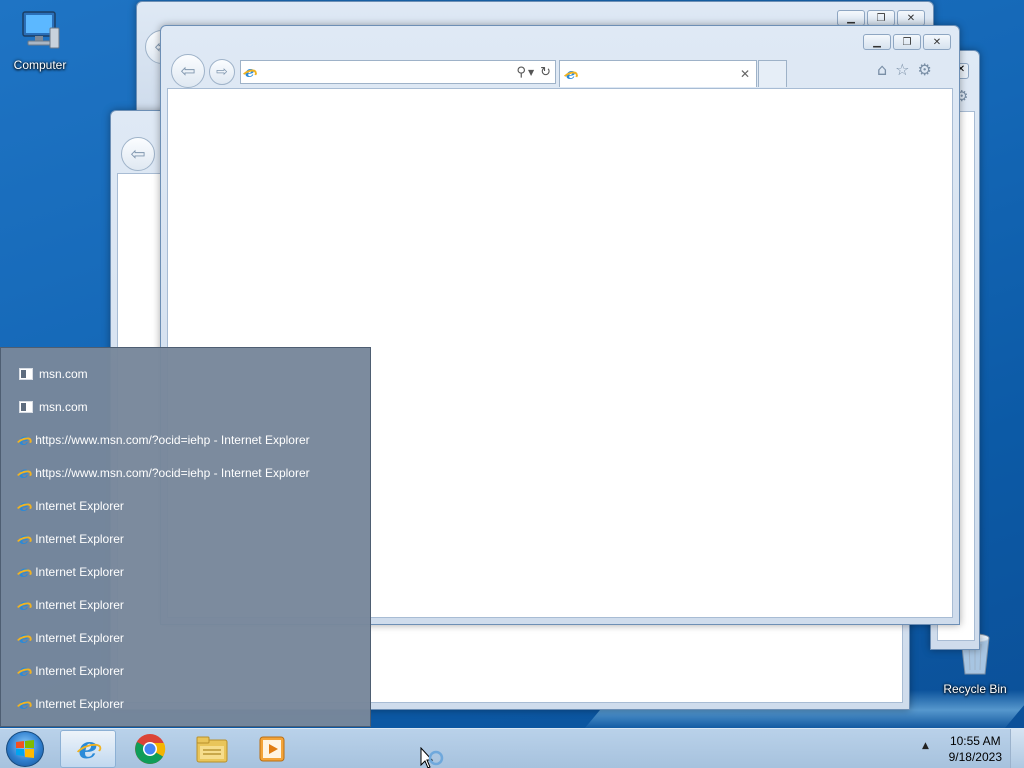  What do you see at coordinates (975, 749) in the screenshot?
I see `system-clock: 10:55 AM 9/18/2023` at bounding box center [975, 749].